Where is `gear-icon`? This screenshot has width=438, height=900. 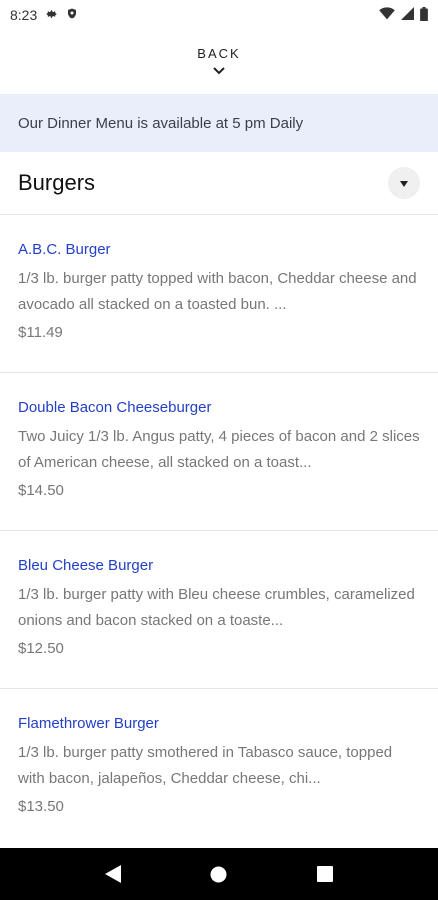
gear-icon is located at coordinates (51, 15).